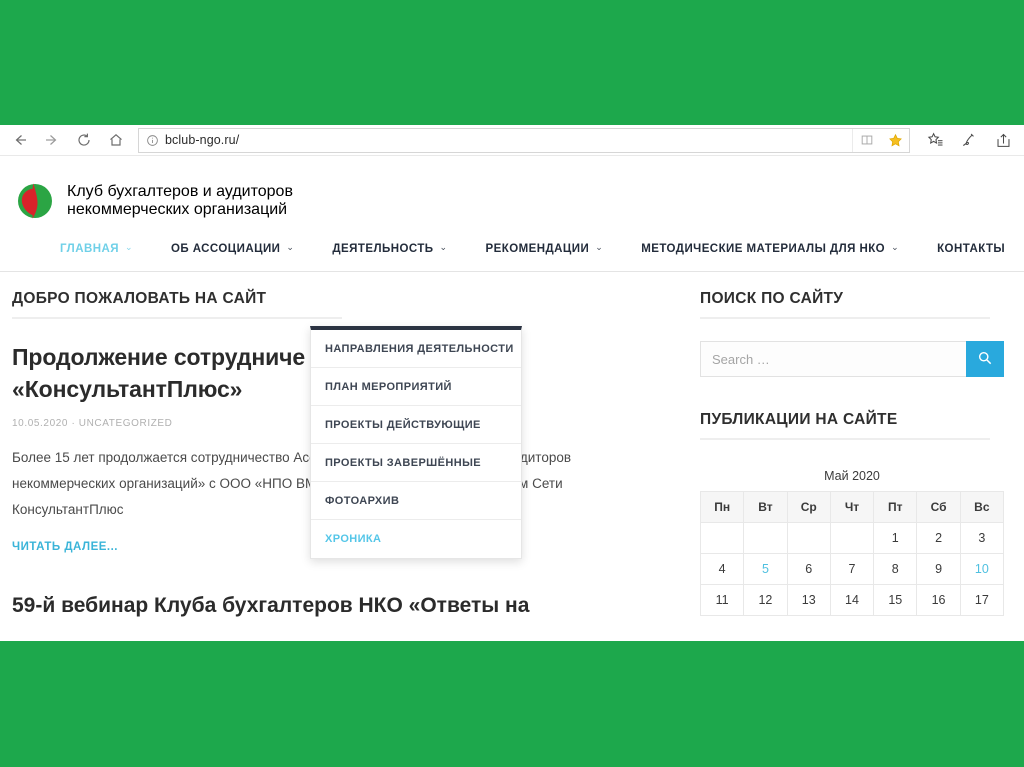 Image resolution: width=1024 pixels, height=767 pixels. I want to click on dropdown-item-plan-meropriyatiy: ПЛАН МЕРОПРИЯТИЙ, so click(416, 387).